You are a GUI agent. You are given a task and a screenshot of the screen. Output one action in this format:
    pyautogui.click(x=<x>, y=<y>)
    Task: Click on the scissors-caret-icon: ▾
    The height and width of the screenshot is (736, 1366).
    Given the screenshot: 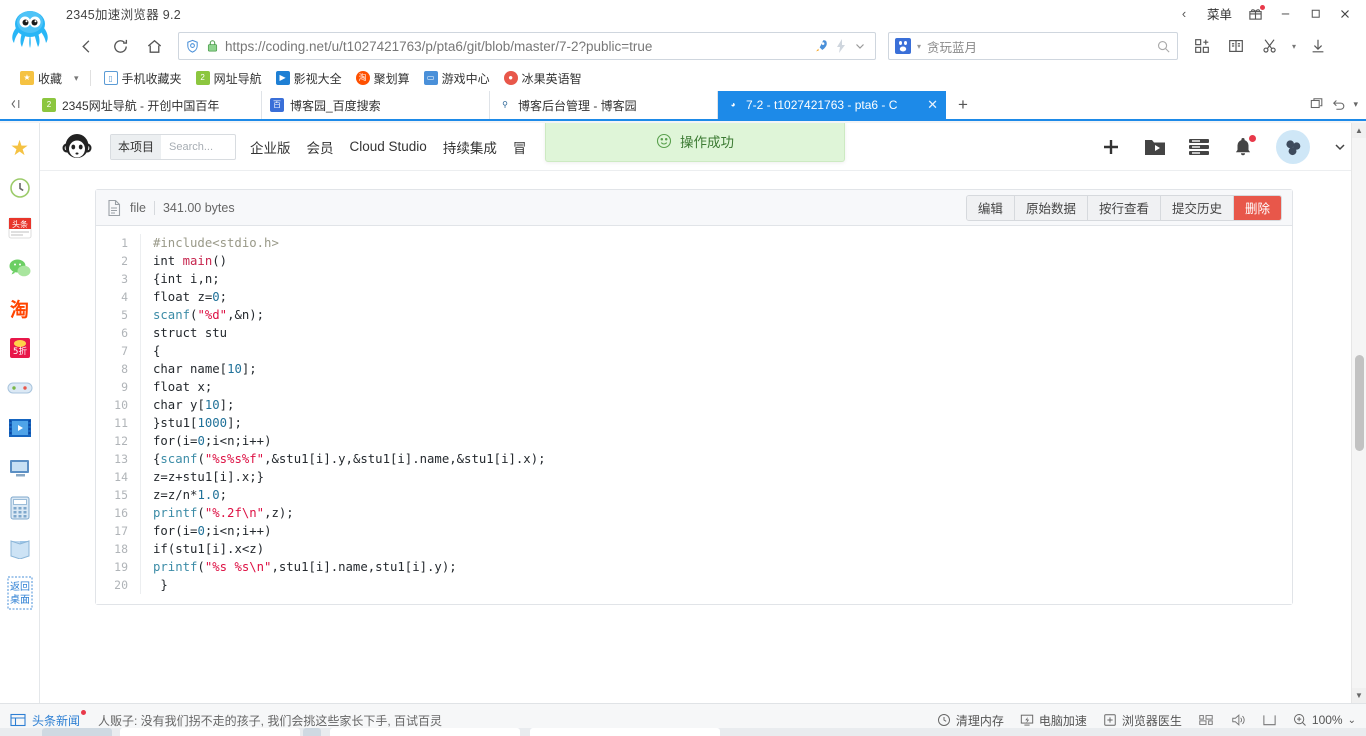 What is the action you would take?
    pyautogui.click(x=1294, y=46)
    